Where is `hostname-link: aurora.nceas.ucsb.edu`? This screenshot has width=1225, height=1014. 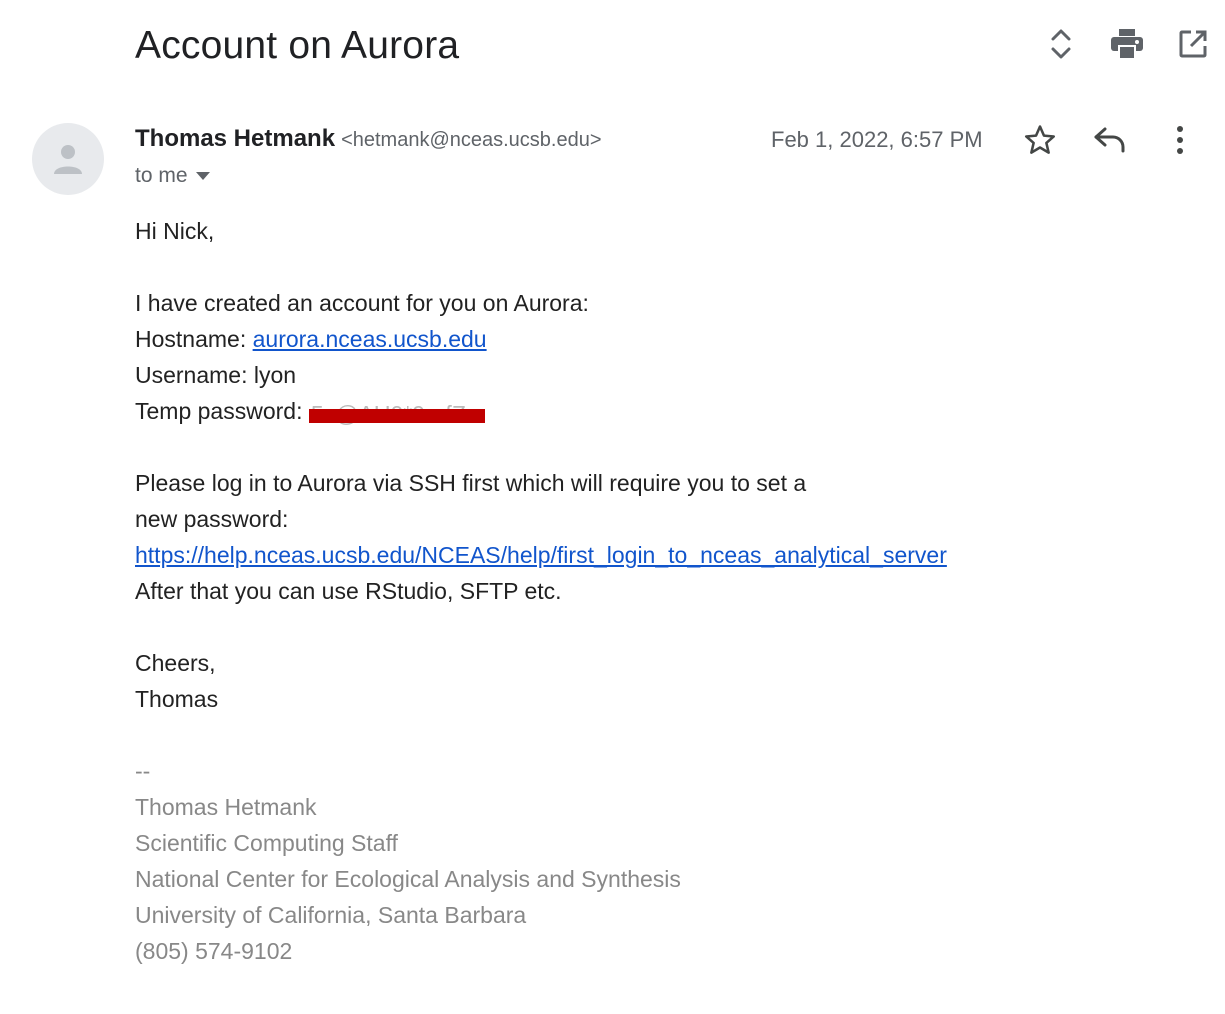 hostname-link: aurora.nceas.ucsb.edu is located at coordinates (370, 339).